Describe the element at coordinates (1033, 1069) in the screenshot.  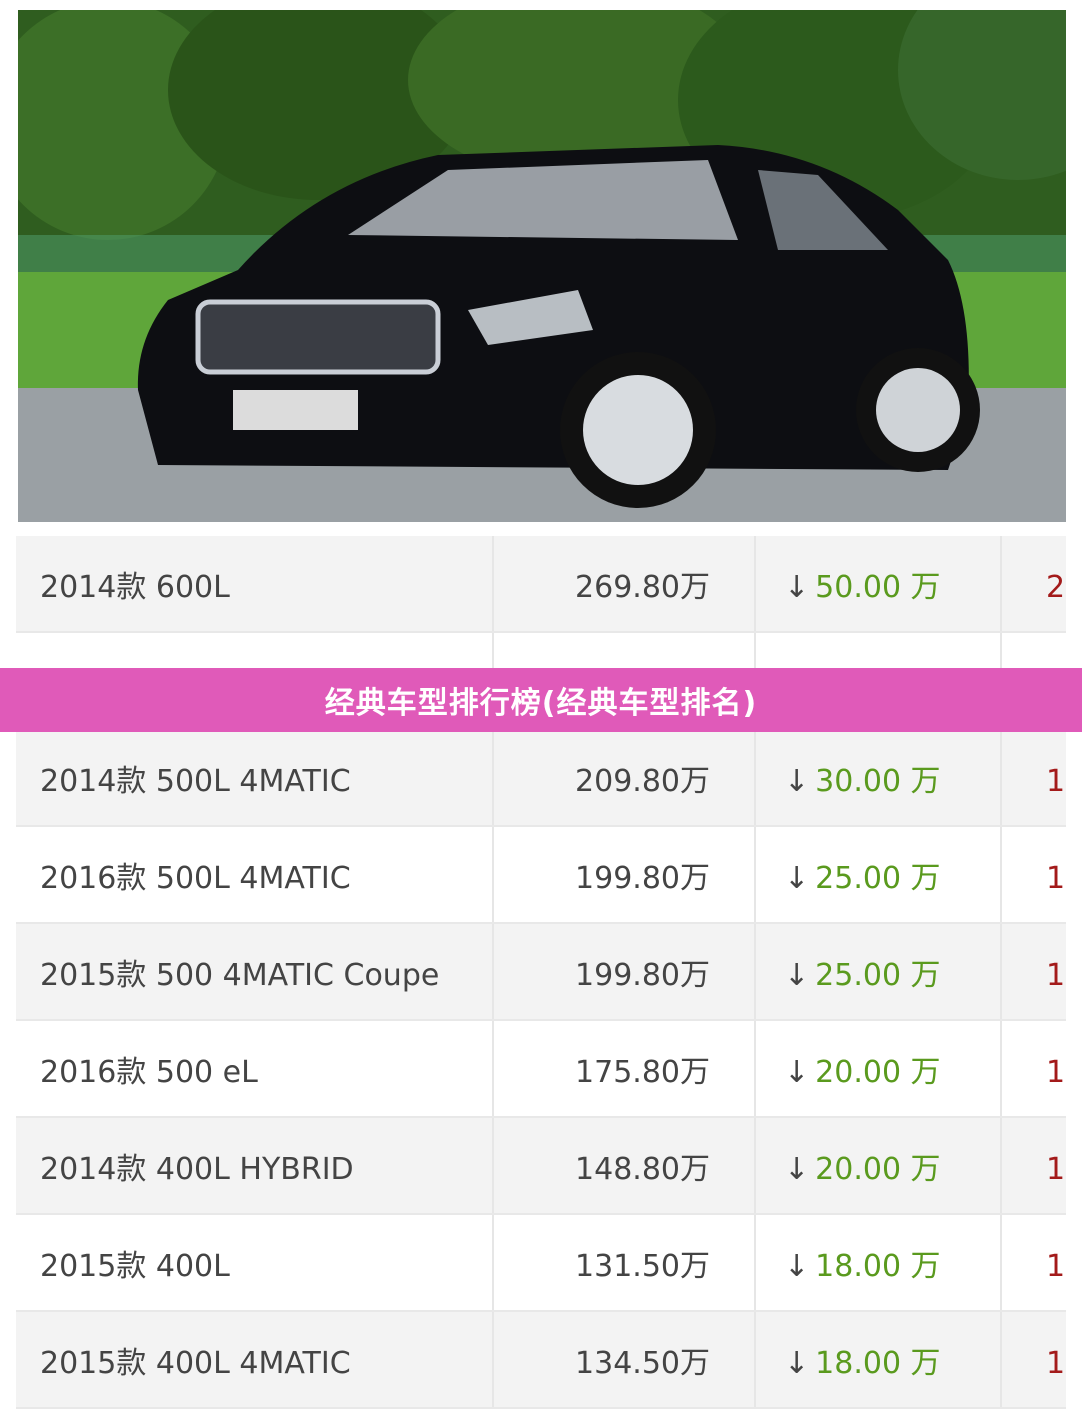
I see `final-price-cell: 155.80万` at that location.